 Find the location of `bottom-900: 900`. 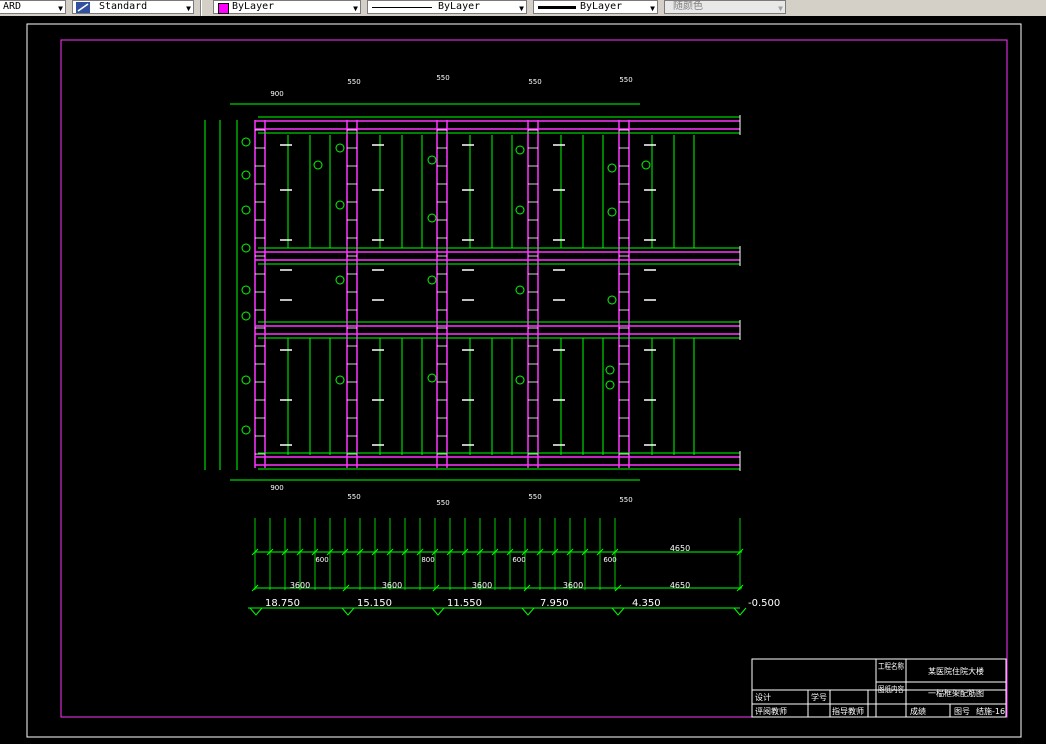

bottom-900: 900 is located at coordinates (276, 488).